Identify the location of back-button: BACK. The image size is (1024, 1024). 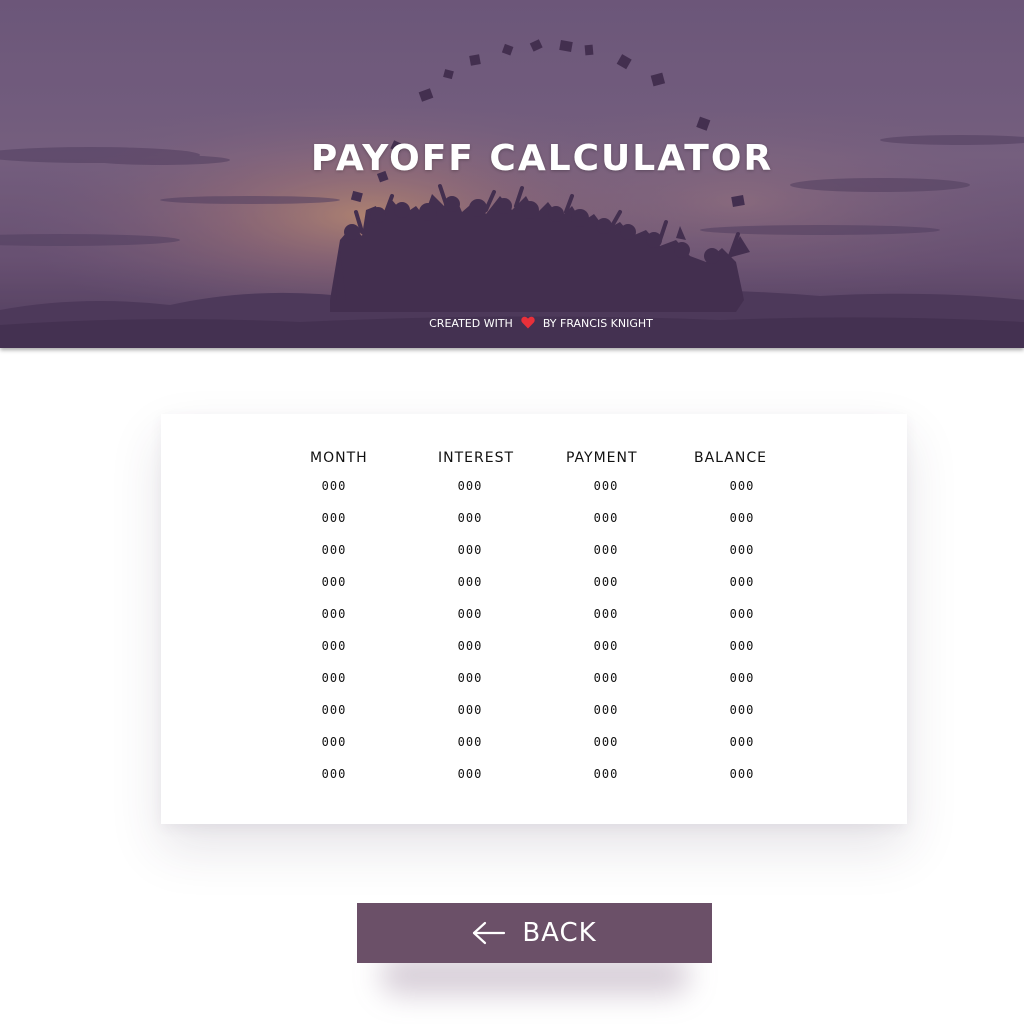
(534, 933).